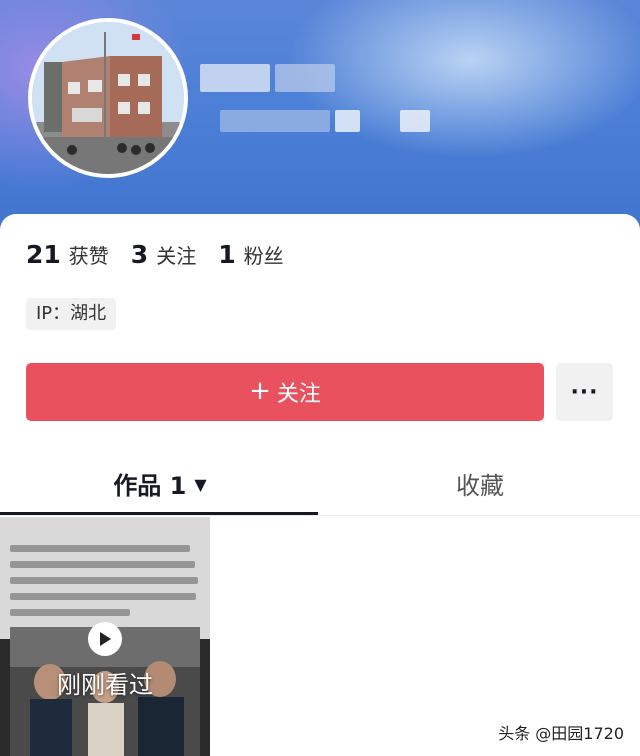 The image size is (640, 756). I want to click on follow-button: + 关注, so click(285, 392).